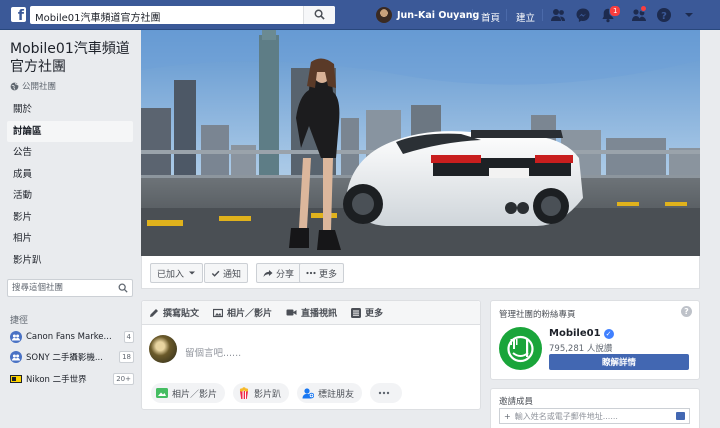 This screenshot has height=428, width=720. What do you see at coordinates (181, 314) in the screenshot?
I see `tab-write-post-label: 撰寫貼文` at bounding box center [181, 314].